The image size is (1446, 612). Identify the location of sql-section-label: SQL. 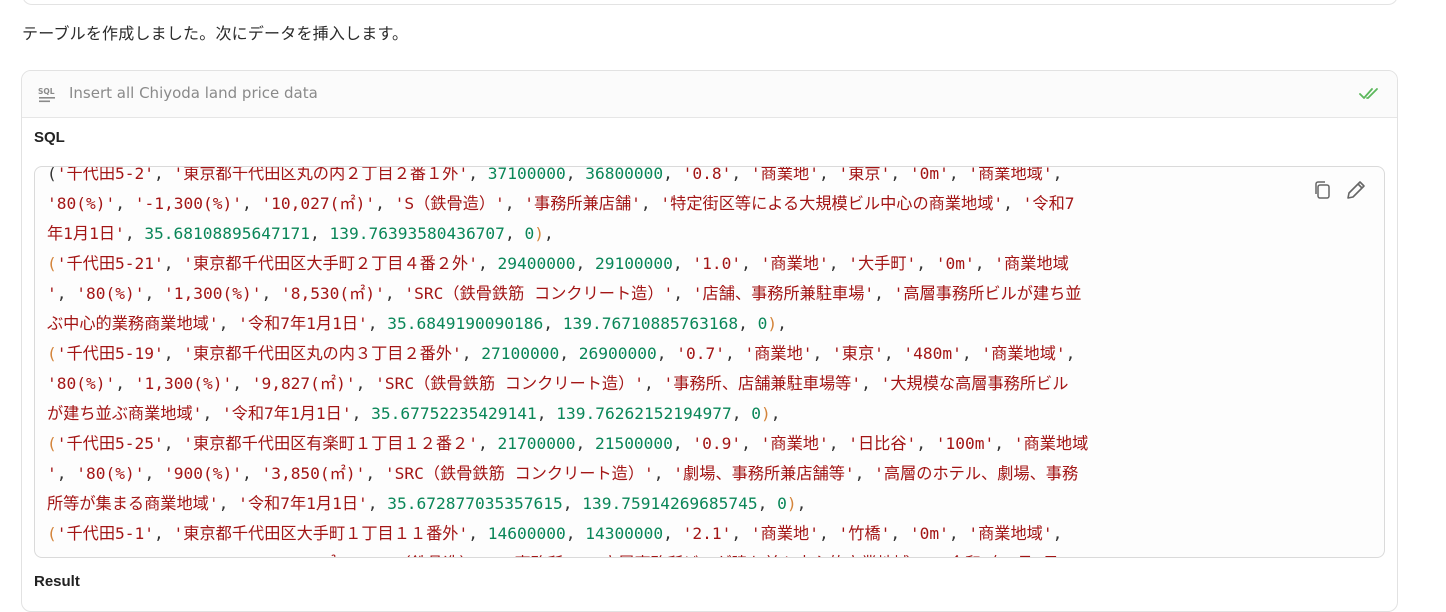
(49, 137).